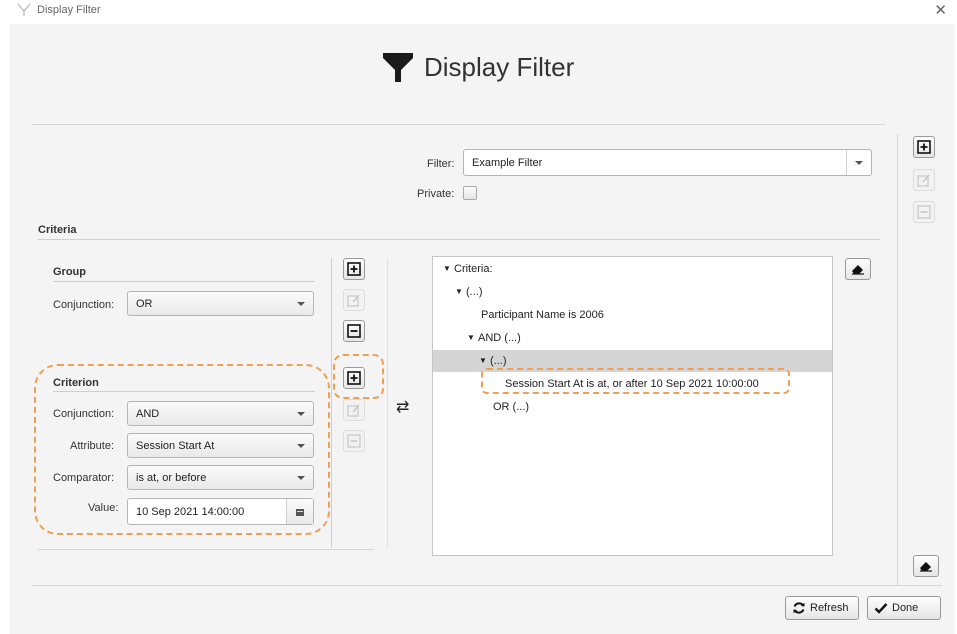 The image size is (957, 634). What do you see at coordinates (799, 608) in the screenshot?
I see `refresh-icon` at bounding box center [799, 608].